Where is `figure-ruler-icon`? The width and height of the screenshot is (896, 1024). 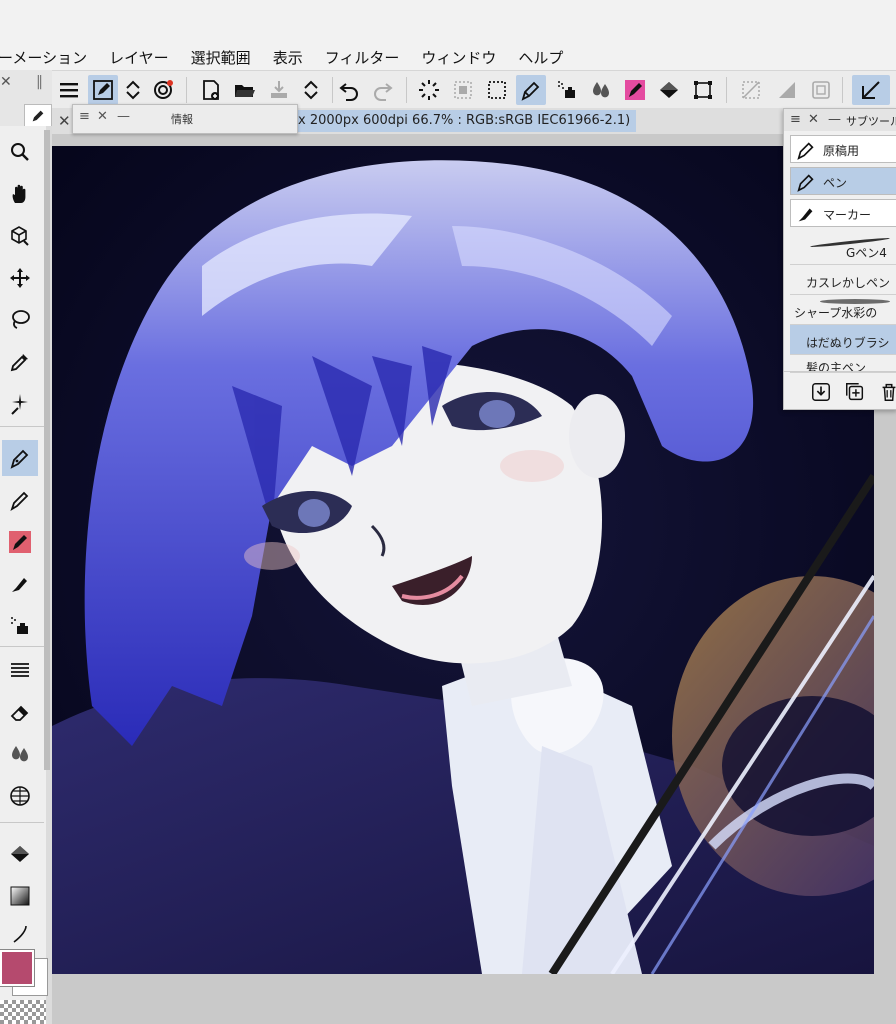
figure-ruler-icon is located at coordinates (20, 796).